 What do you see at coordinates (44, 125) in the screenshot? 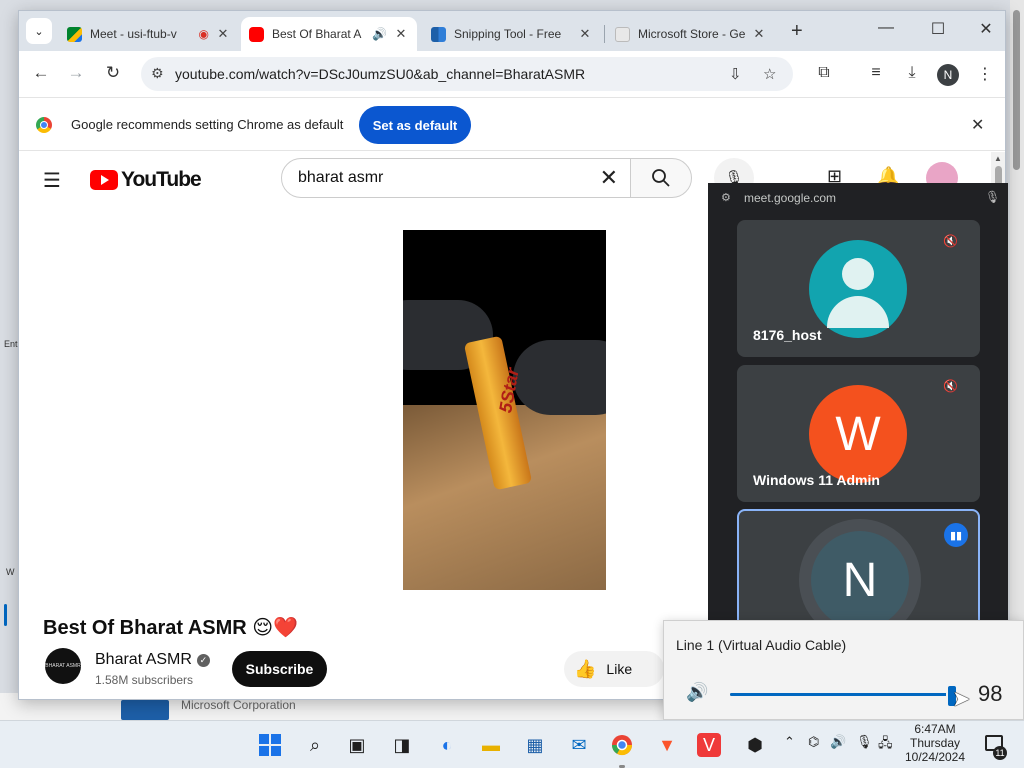
I see `chrome-logo-icon` at bounding box center [44, 125].